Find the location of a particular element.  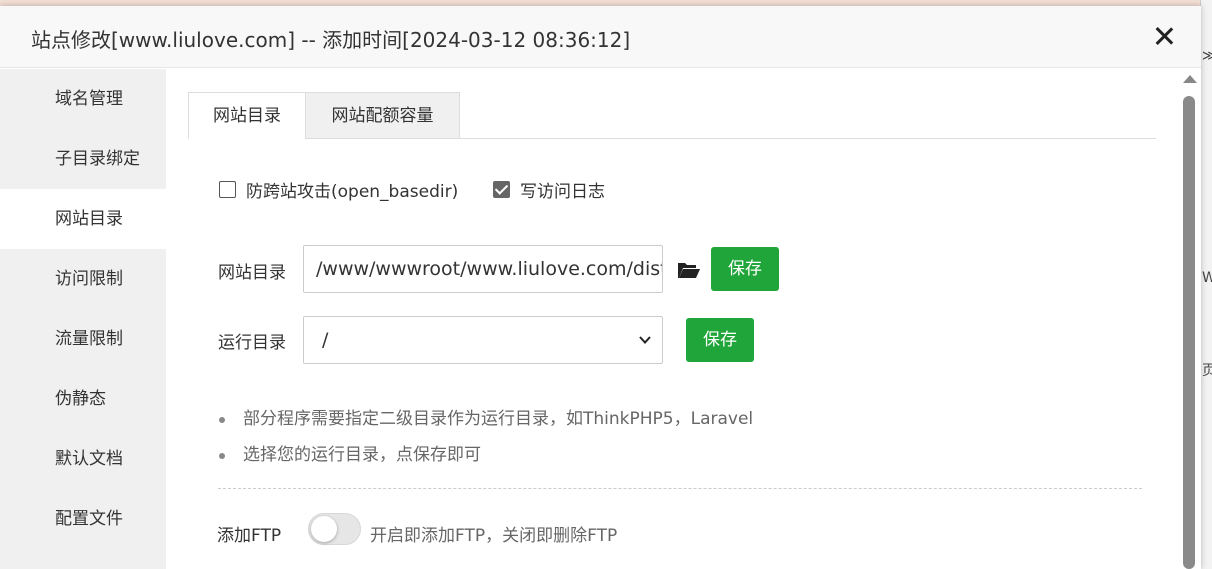

sidebar-item-site-directory: 网站目录 is located at coordinates (83, 219).